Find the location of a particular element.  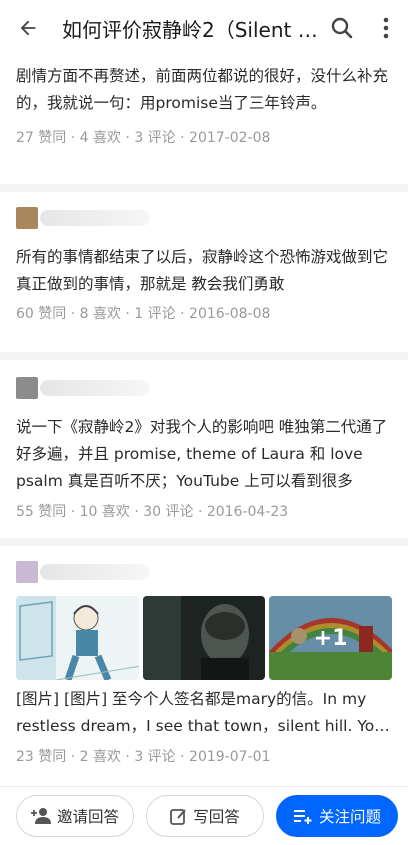

follow-question-button: 关注问题 is located at coordinates (337, 816).